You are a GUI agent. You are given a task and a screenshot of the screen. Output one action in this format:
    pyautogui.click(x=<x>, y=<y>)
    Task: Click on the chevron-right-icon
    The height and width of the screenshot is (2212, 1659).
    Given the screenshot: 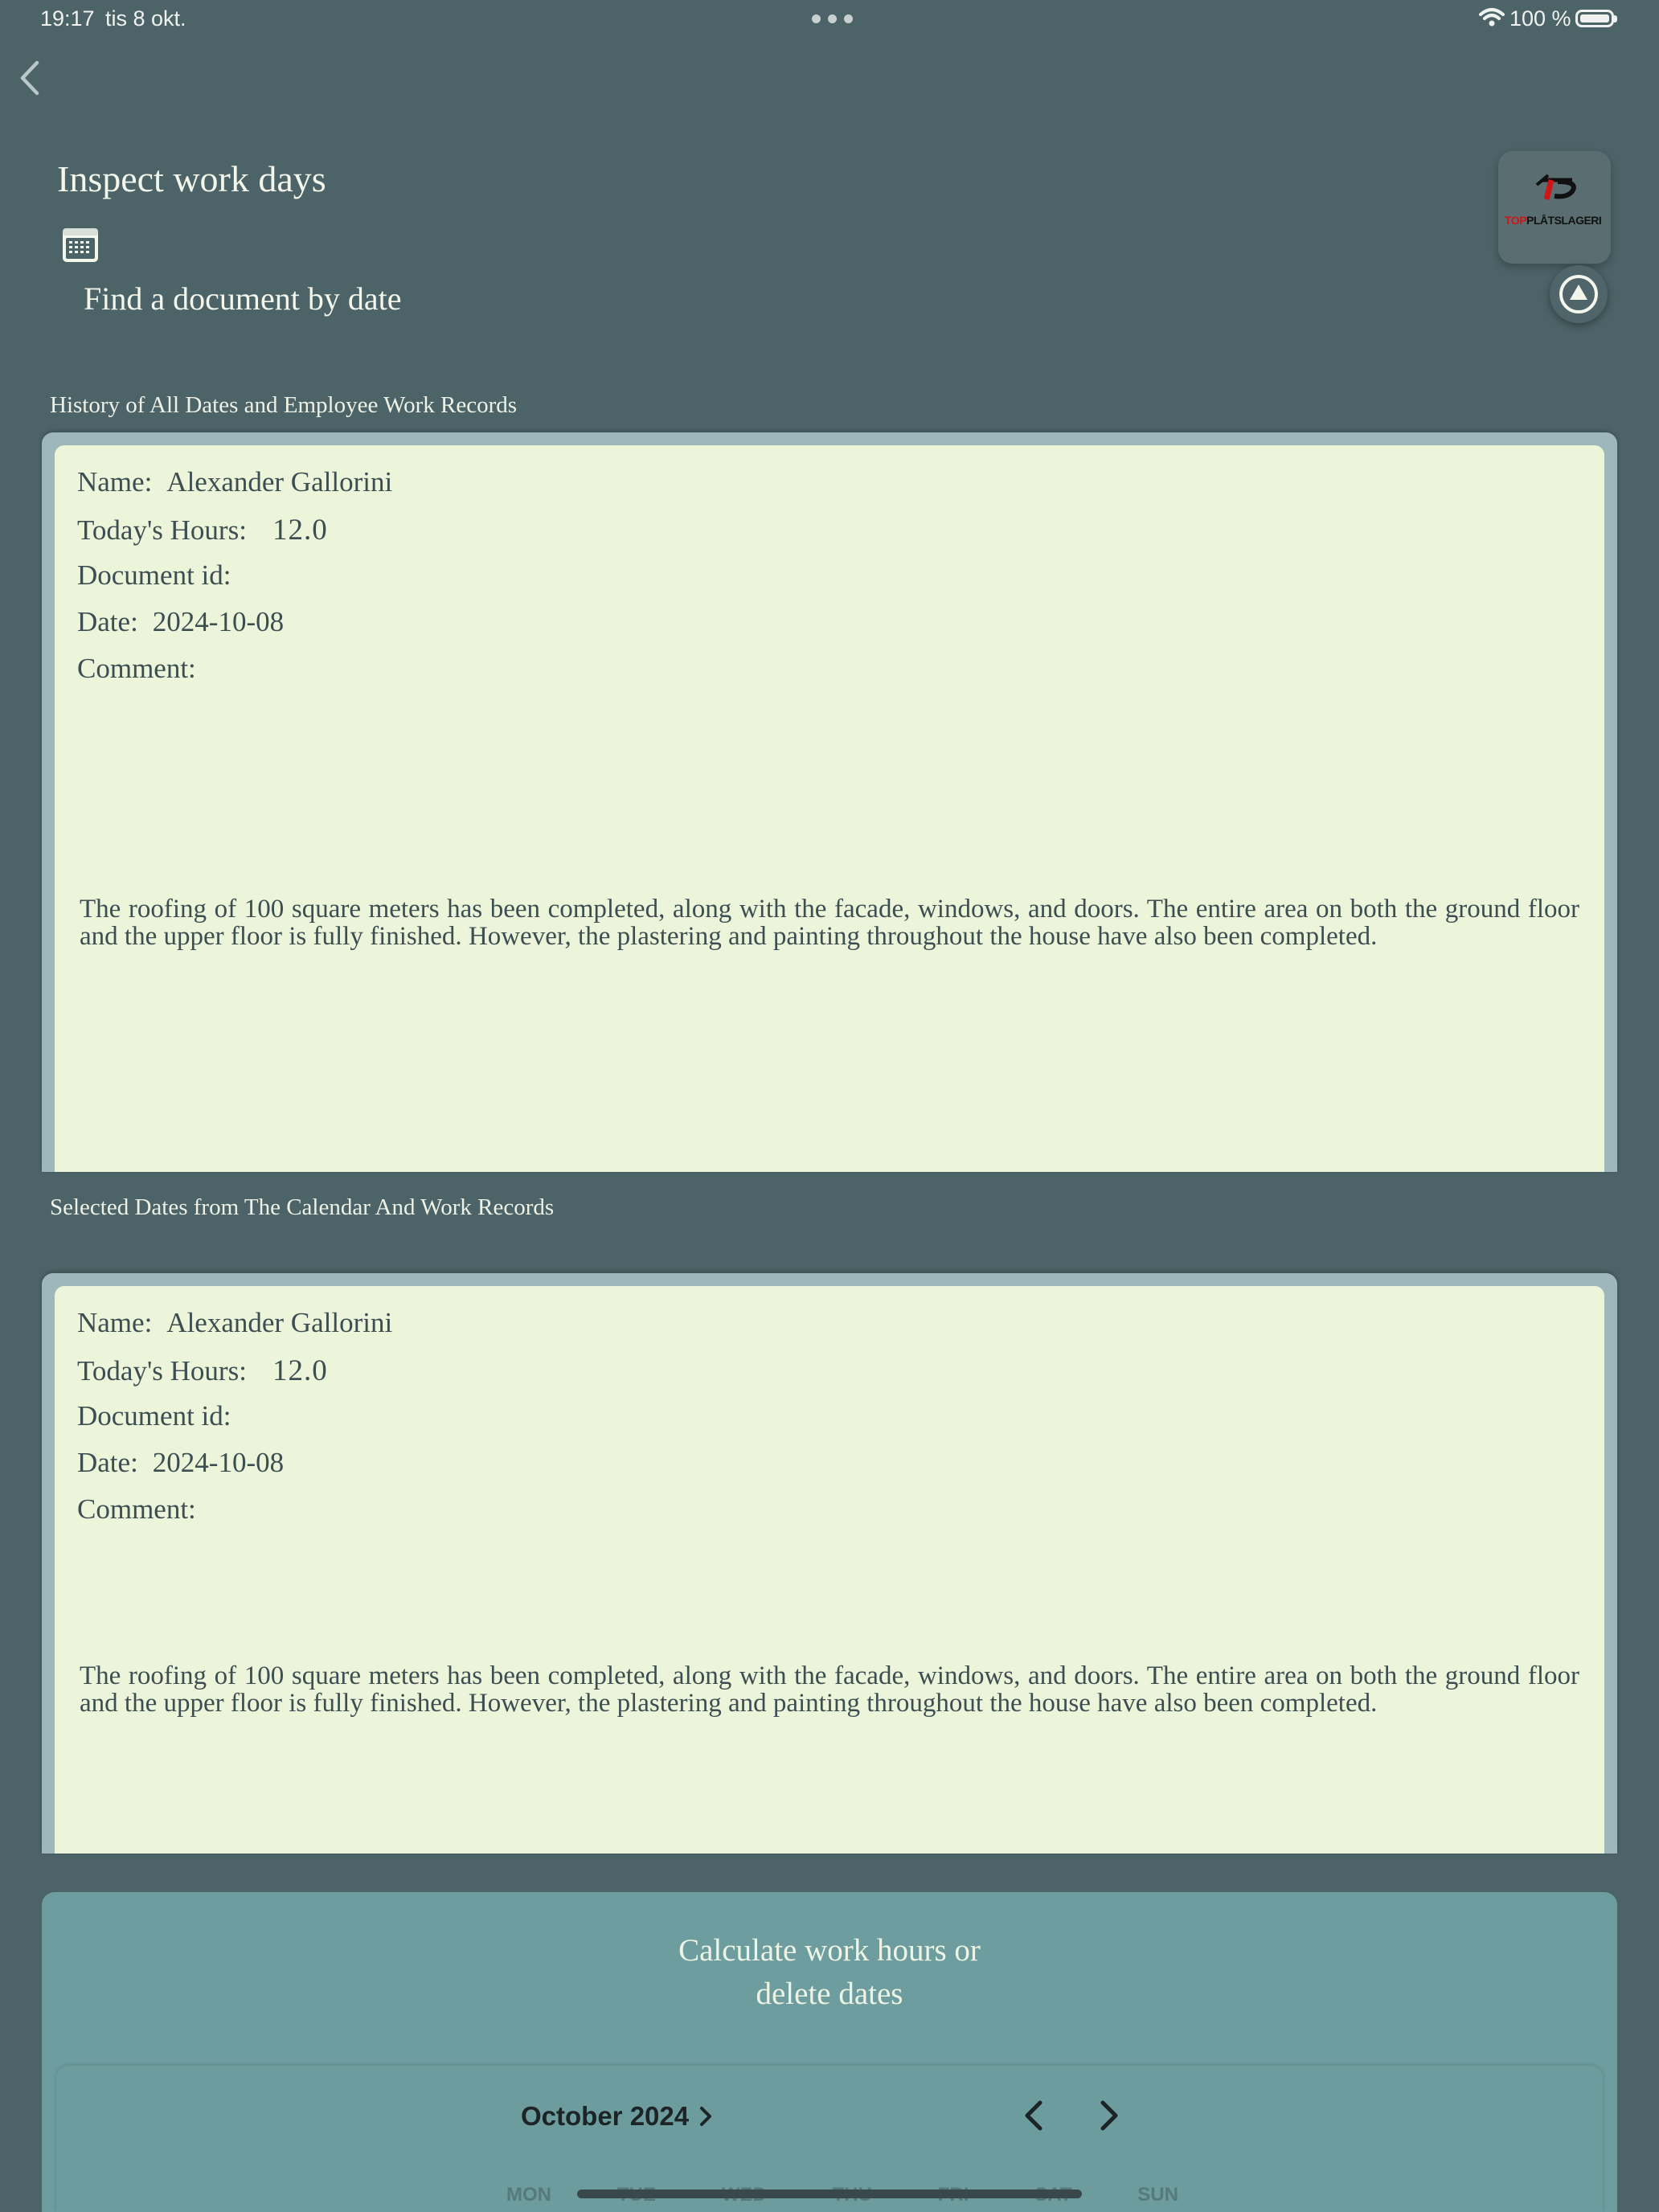 What is the action you would take?
    pyautogui.click(x=1109, y=2115)
    